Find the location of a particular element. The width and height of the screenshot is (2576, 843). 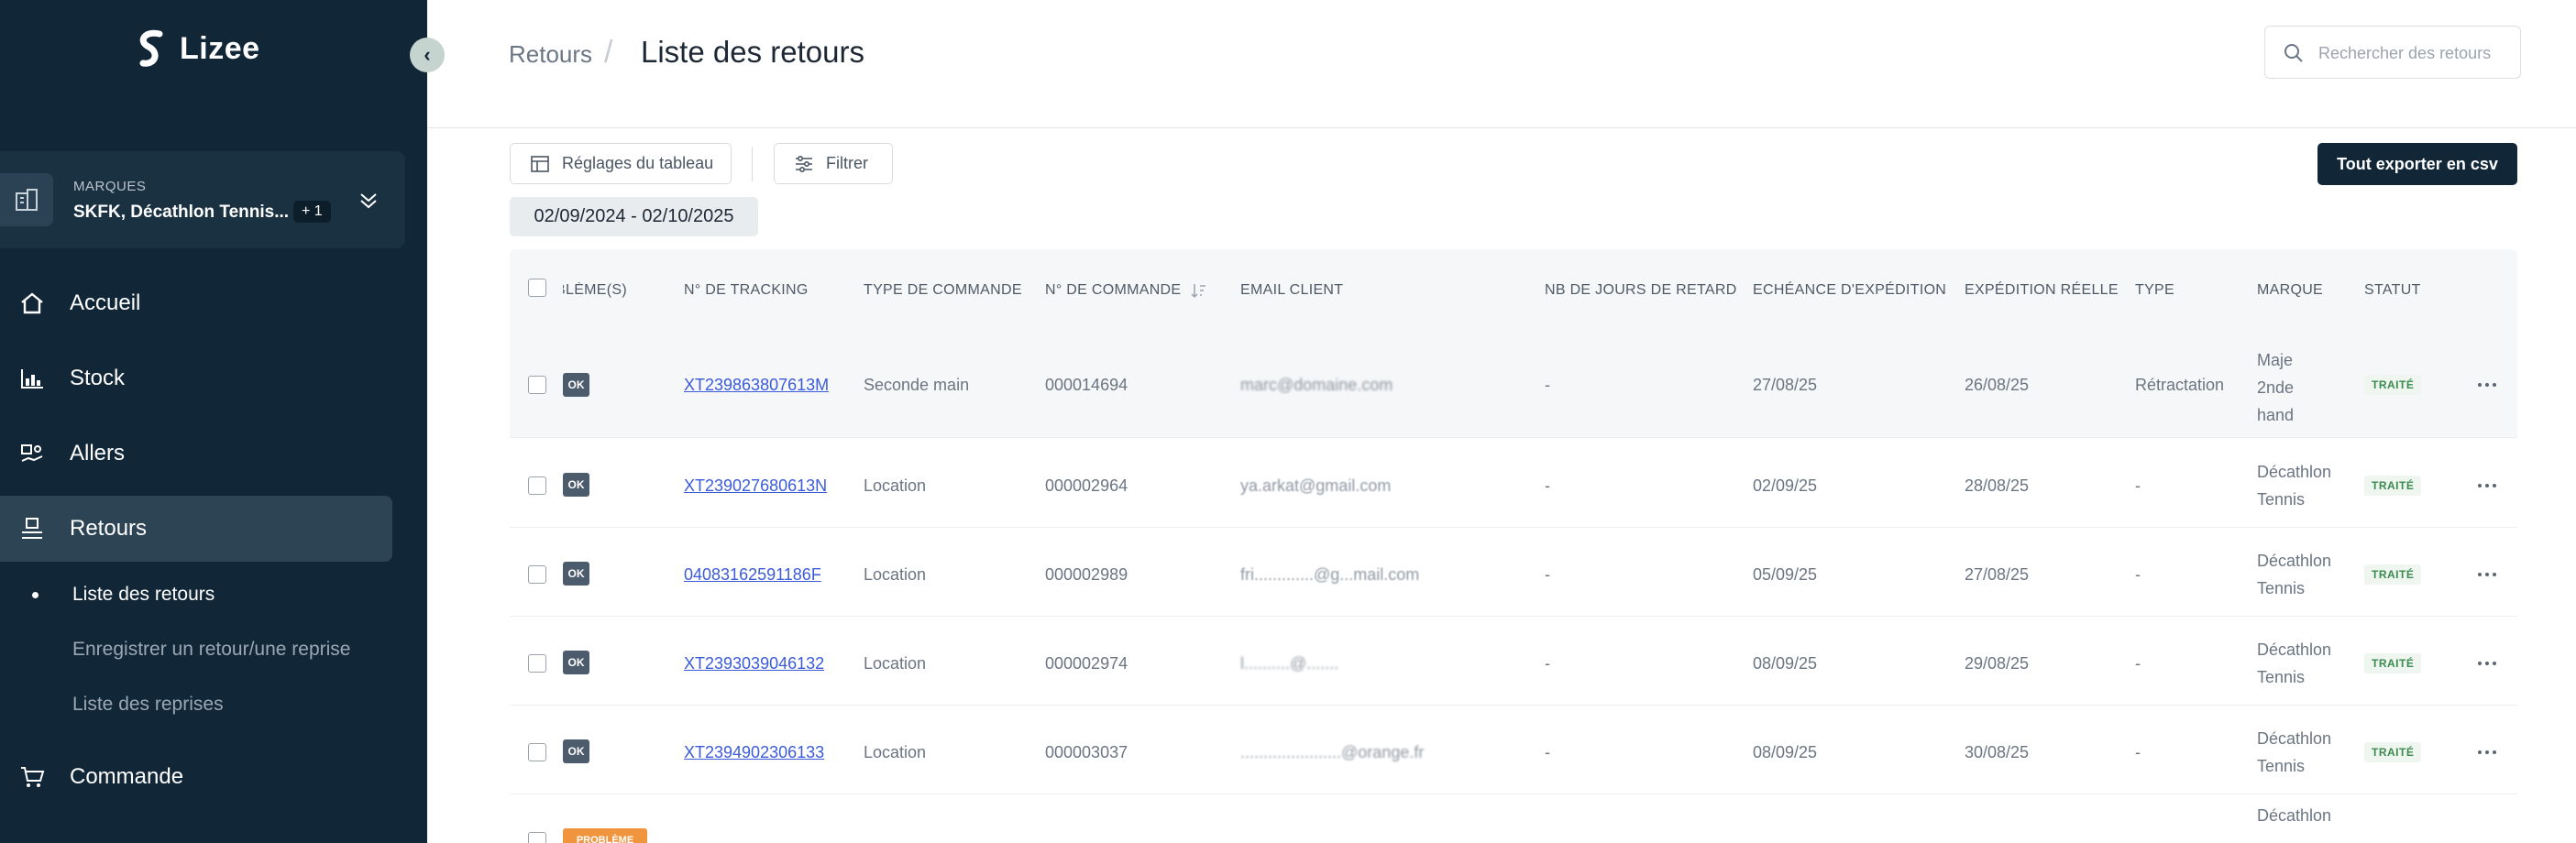

home-icon is located at coordinates (32, 303).